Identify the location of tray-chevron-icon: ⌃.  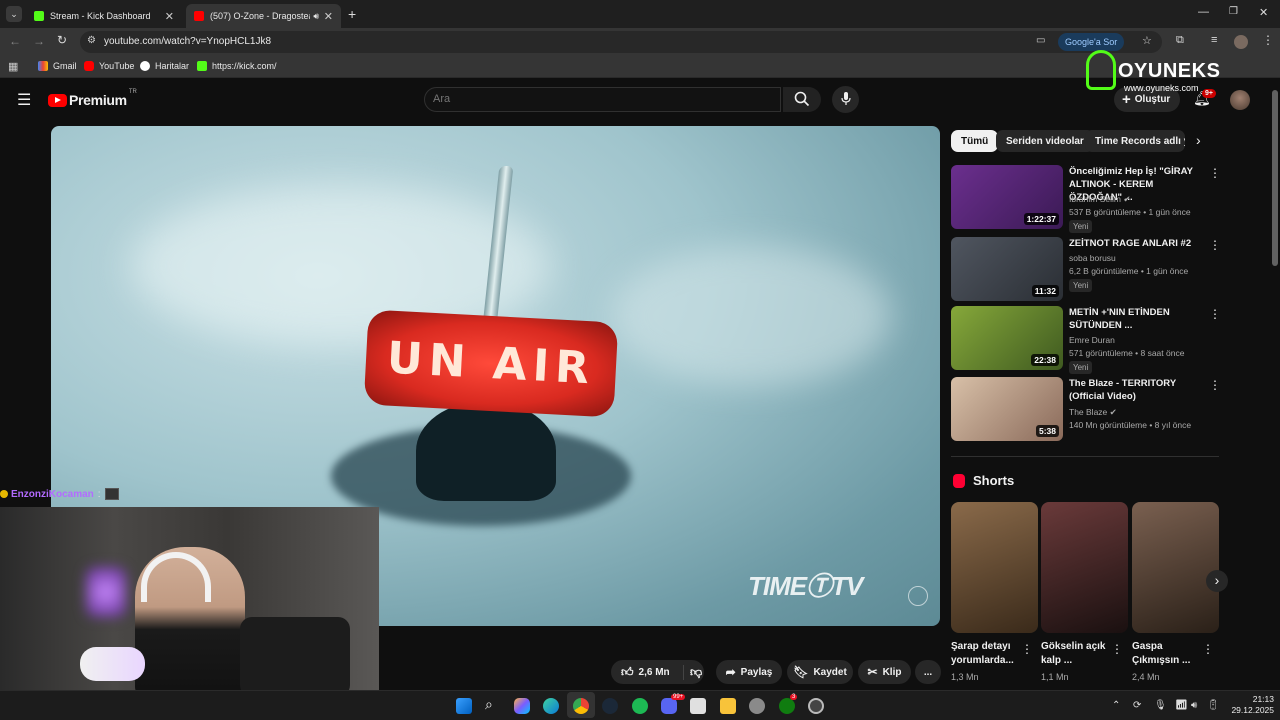
(1116, 705).